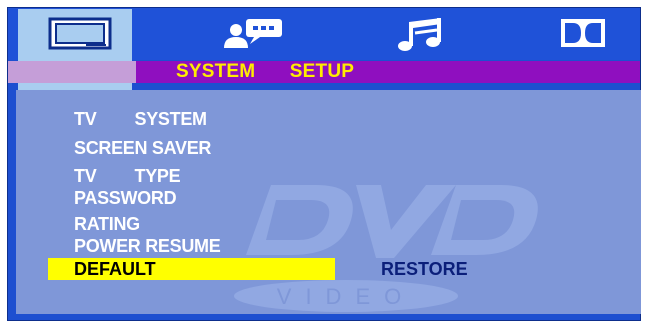 Image resolution: width=653 pixels, height=329 pixels. I want to click on menu-item-rating: RATING, so click(107, 224).